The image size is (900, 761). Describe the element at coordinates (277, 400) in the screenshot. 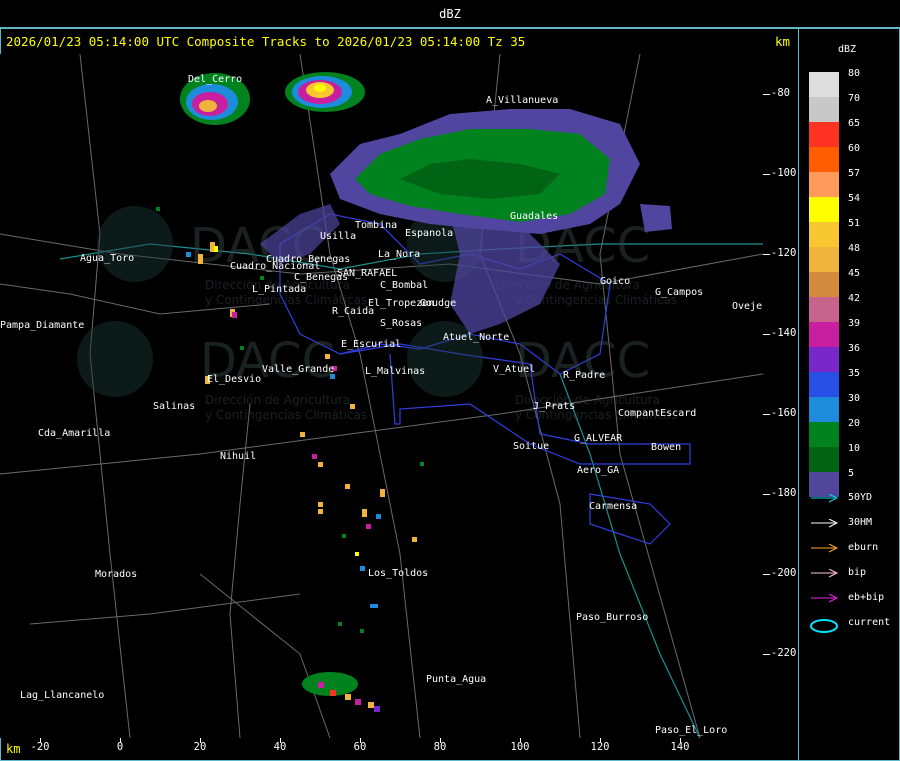

I see `svg-text: Dirección de Agricultura` at that location.